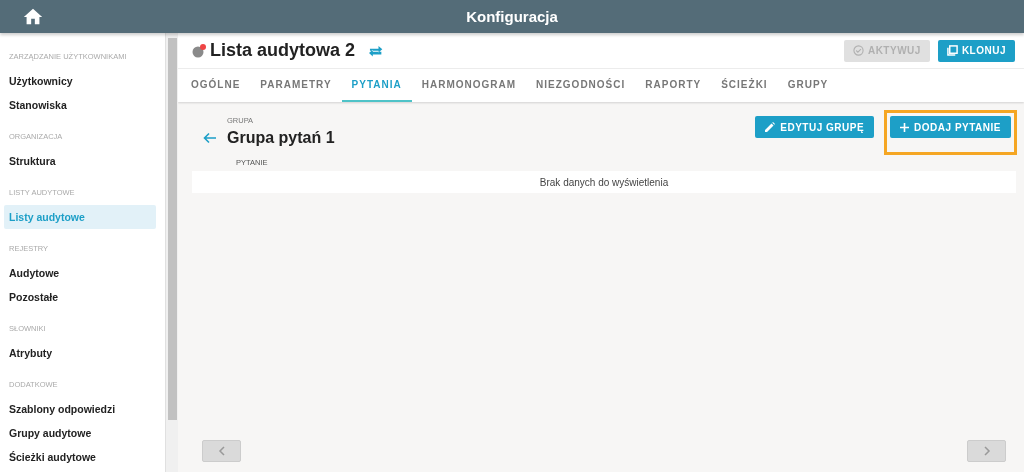 Image resolution: width=1024 pixels, height=472 pixels. I want to click on next-button, so click(986, 451).